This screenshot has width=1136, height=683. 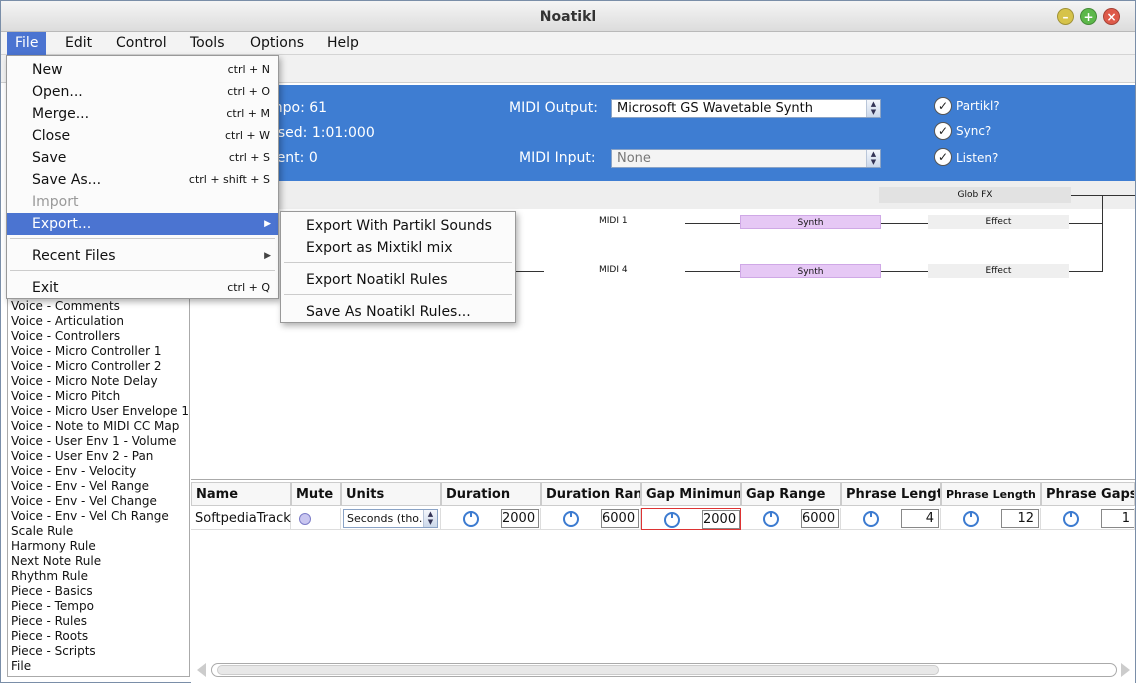 I want to click on list-item: Voice - Env - Velocity, so click(x=98, y=471).